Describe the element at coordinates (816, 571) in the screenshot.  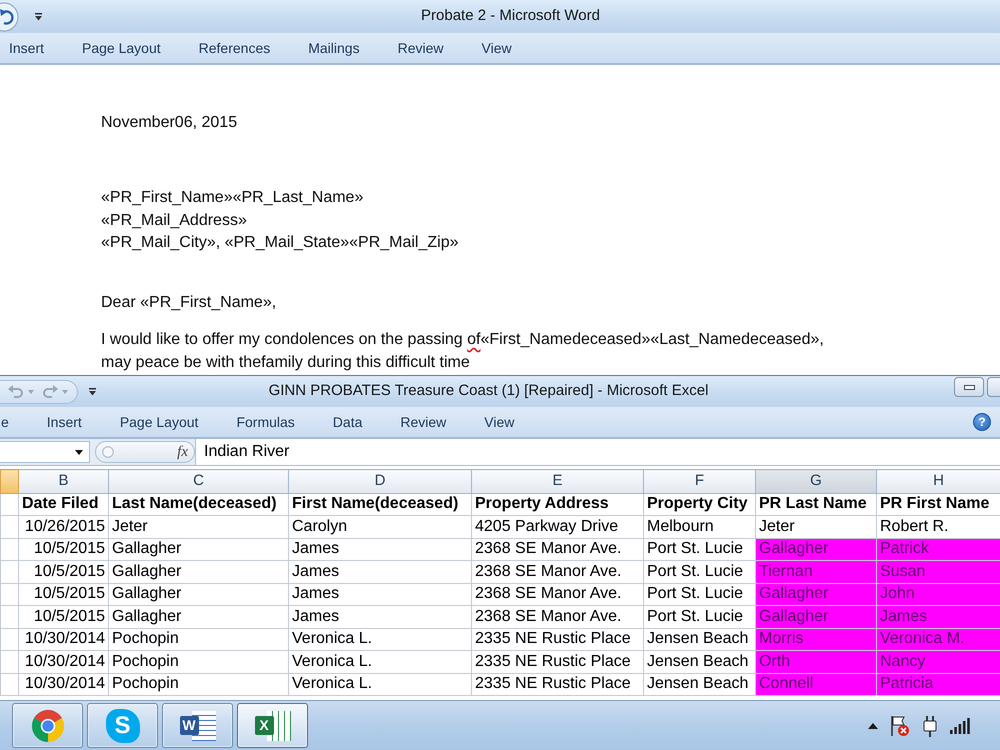
I see `table-cell: Tiernan` at that location.